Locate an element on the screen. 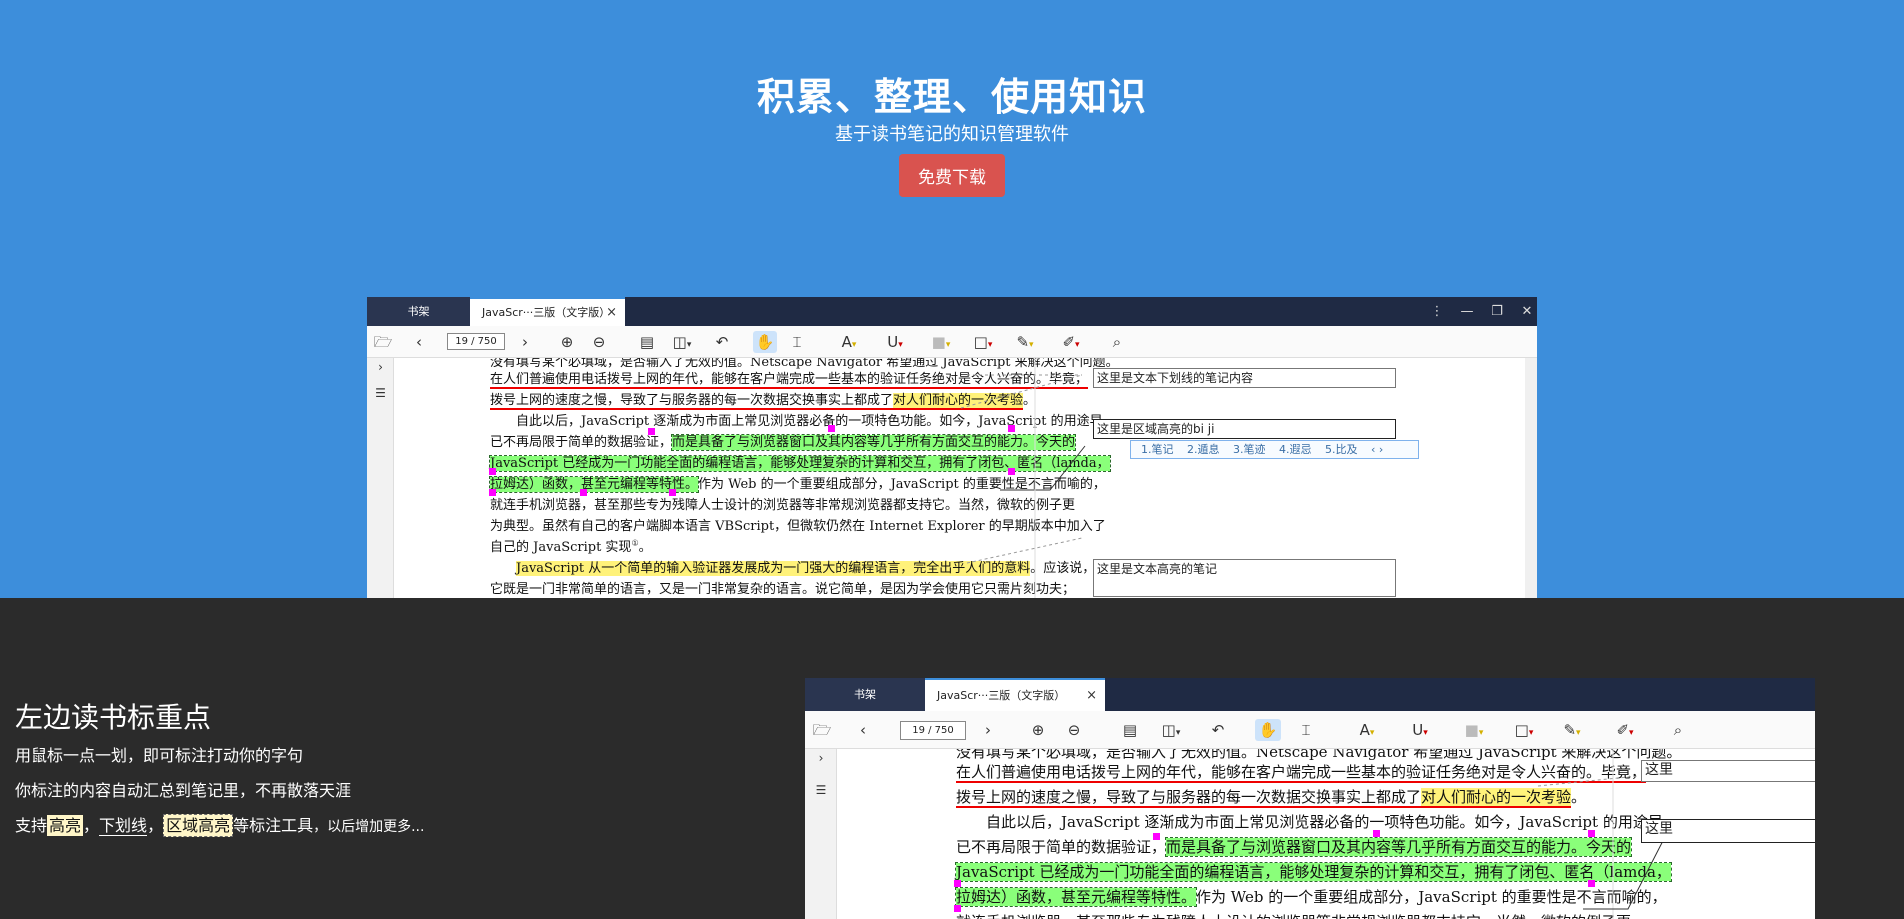  ime-candidate: 3.笔迹 is located at coordinates (1249, 449).